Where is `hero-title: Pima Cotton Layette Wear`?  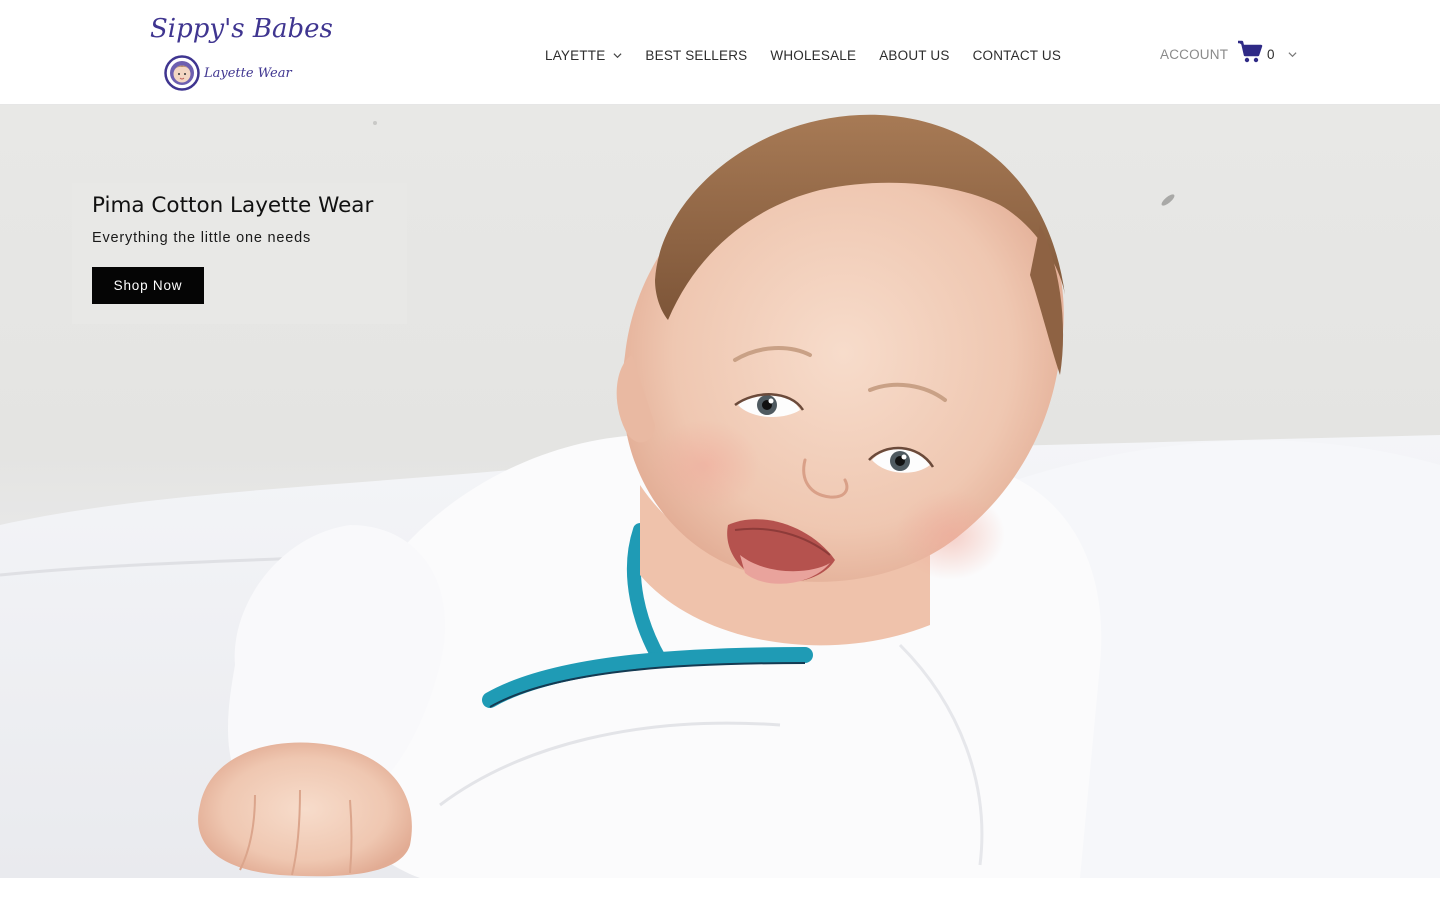
hero-title: Pima Cotton Layette Wear is located at coordinates (233, 205).